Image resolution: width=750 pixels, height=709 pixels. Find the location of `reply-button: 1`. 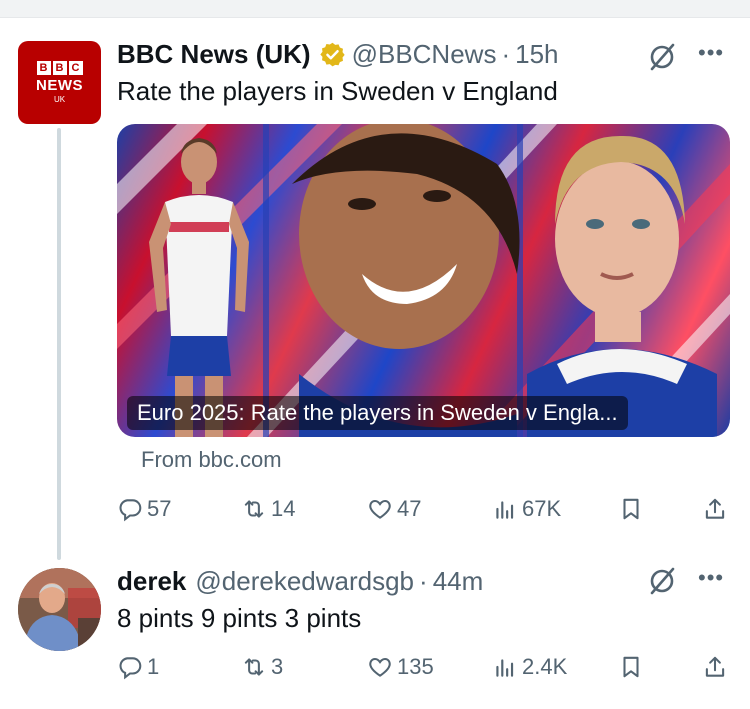

reply-button: 1 is located at coordinates (138, 667).